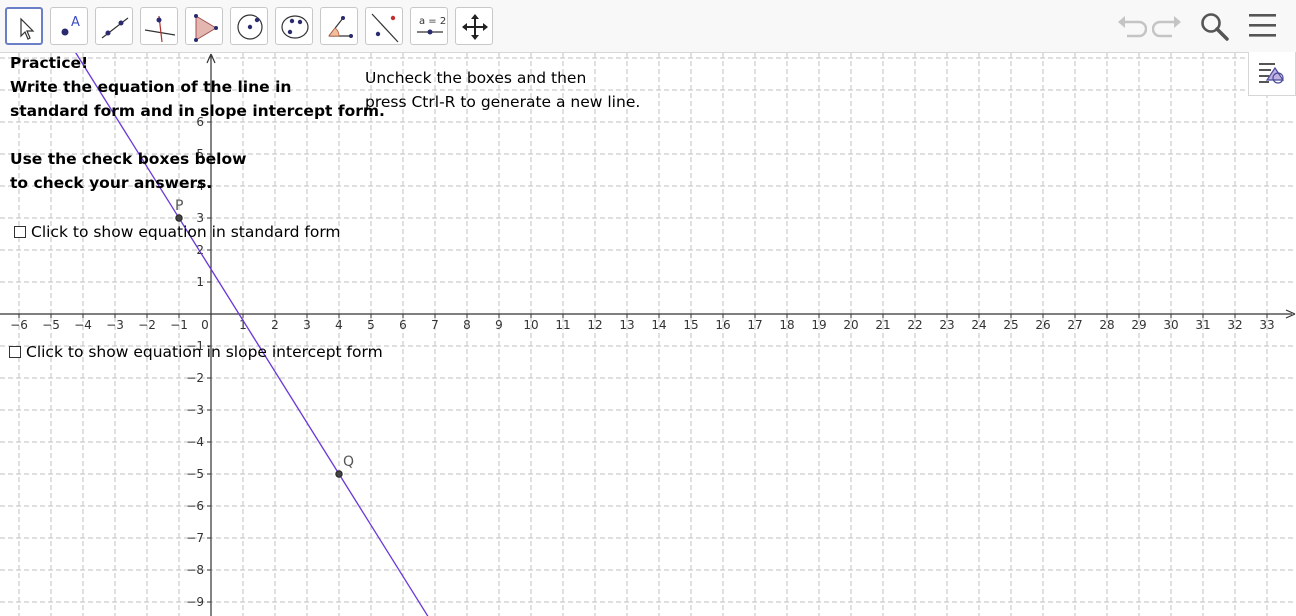 The image size is (1296, 616). What do you see at coordinates (197, 135) in the screenshot?
I see `practice-line` at bounding box center [197, 135].